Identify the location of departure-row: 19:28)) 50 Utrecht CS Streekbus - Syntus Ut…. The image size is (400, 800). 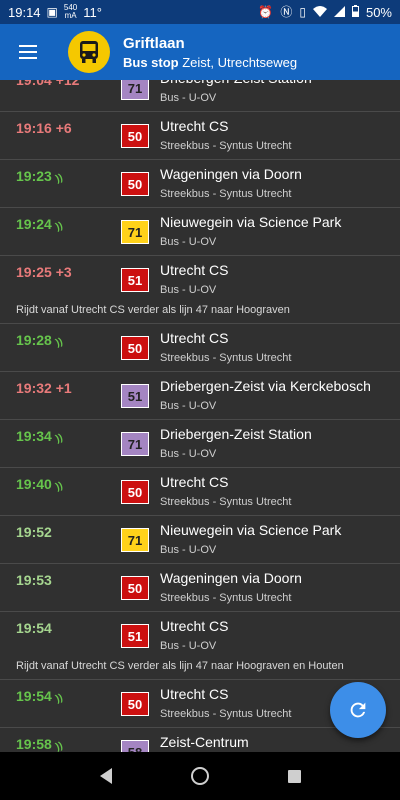
(200, 348).